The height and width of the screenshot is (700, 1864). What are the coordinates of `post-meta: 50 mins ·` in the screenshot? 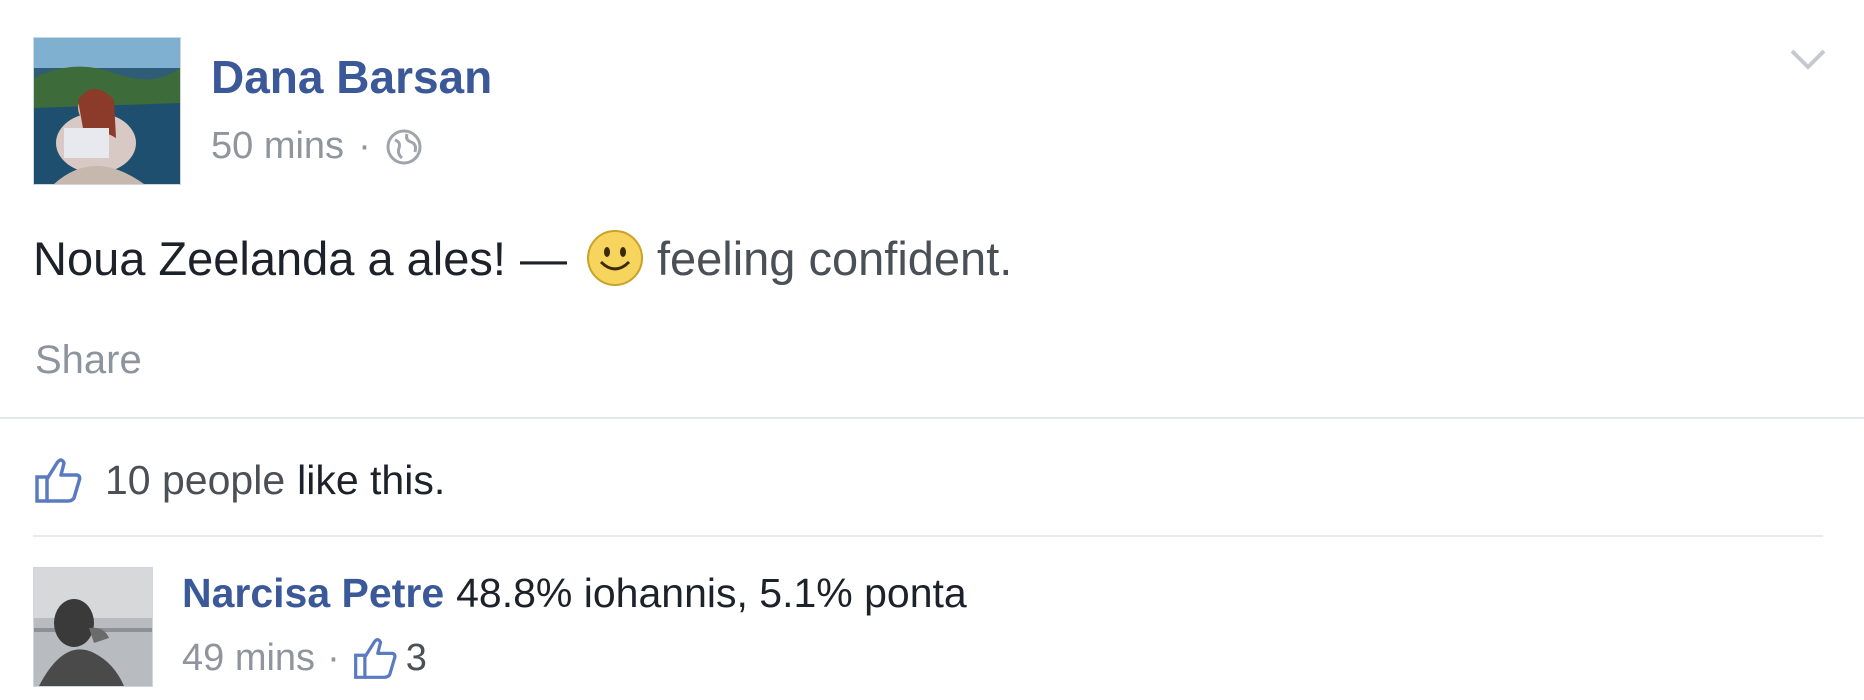 It's located at (317, 146).